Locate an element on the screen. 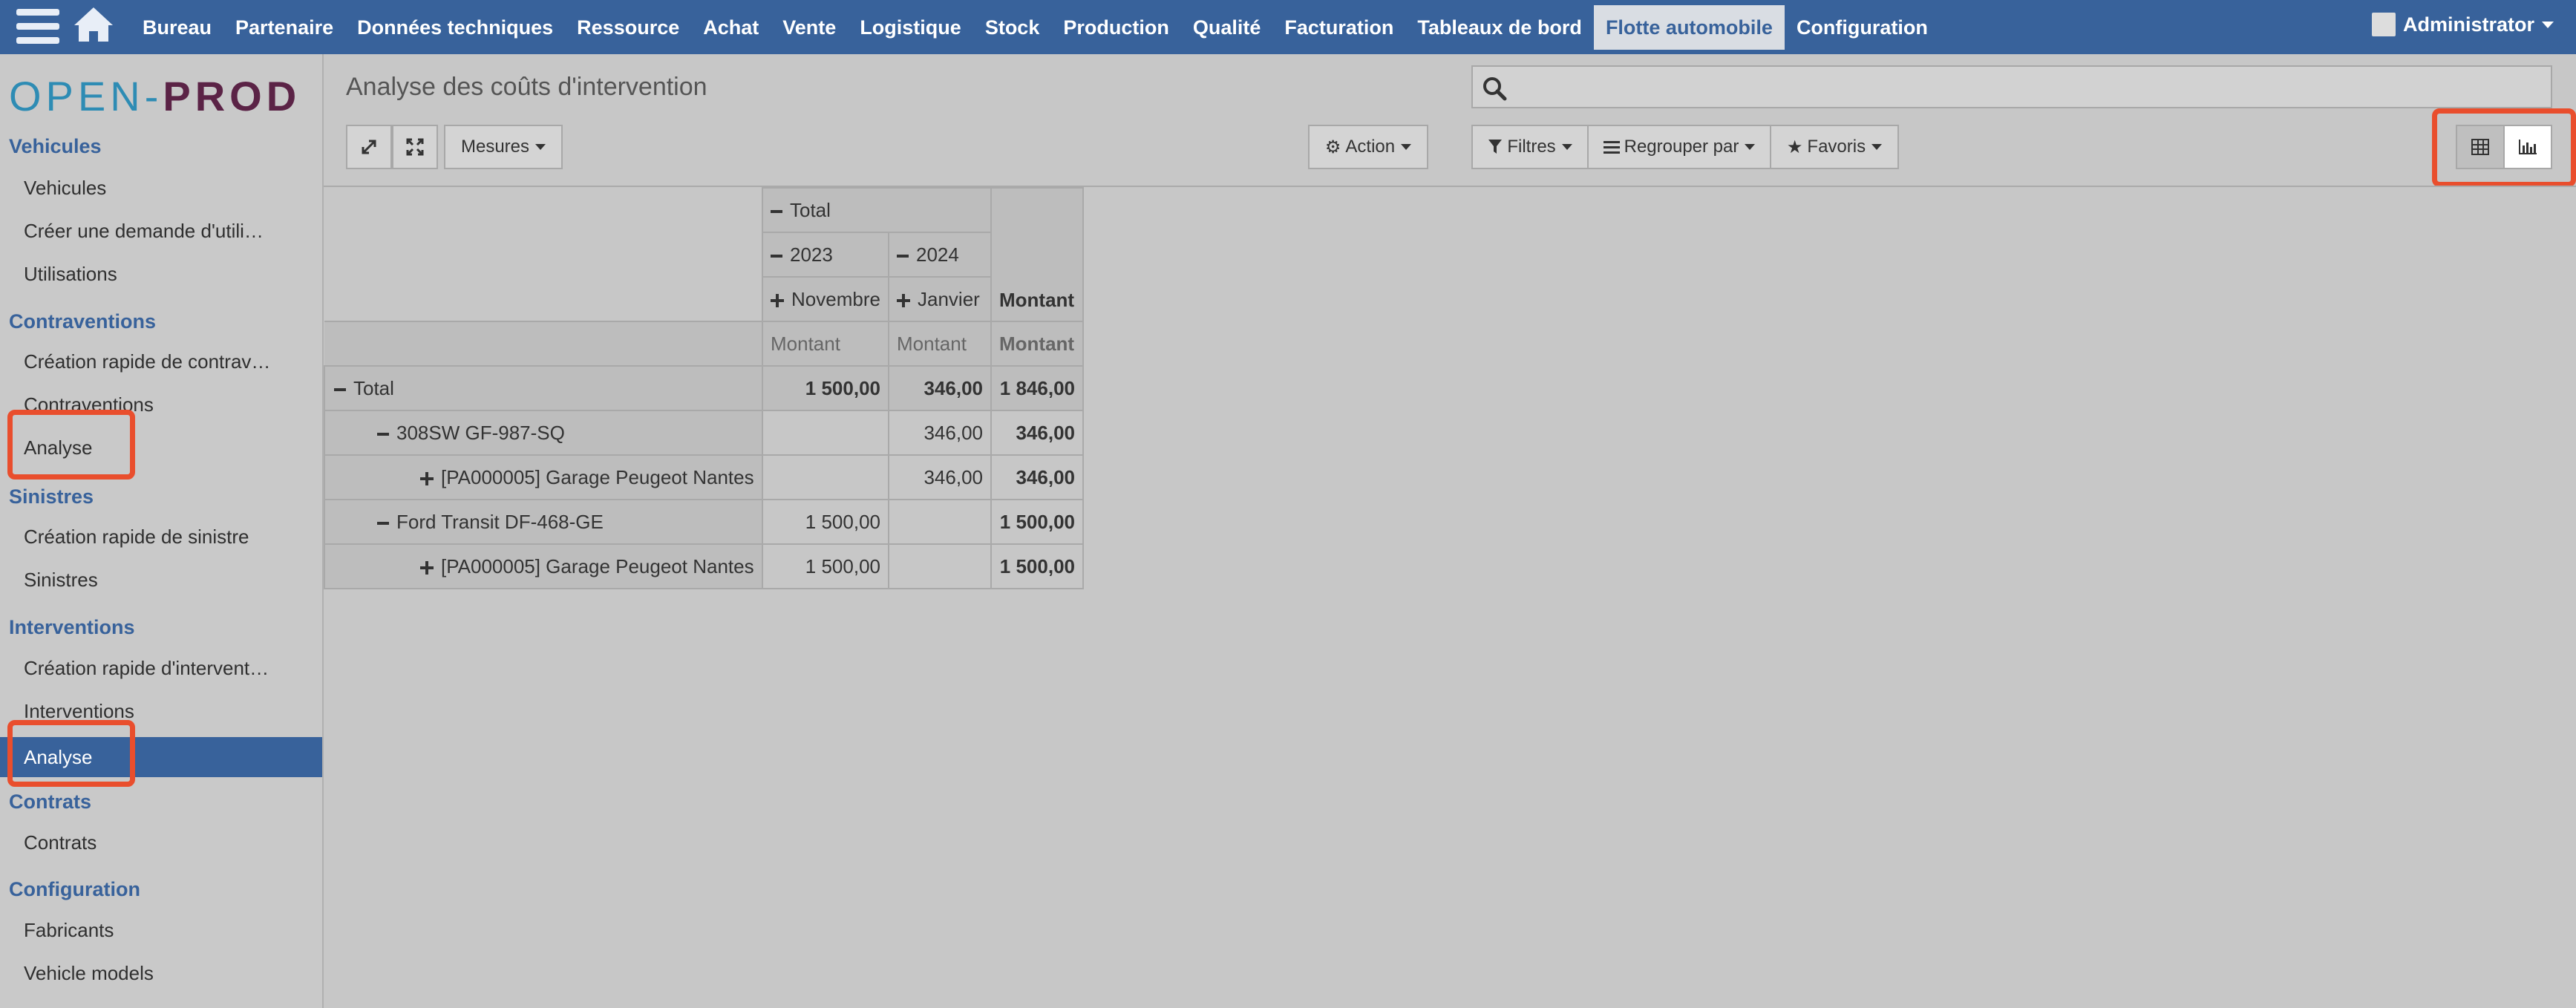  pivot-col-header-total: Total is located at coordinates (877, 210).